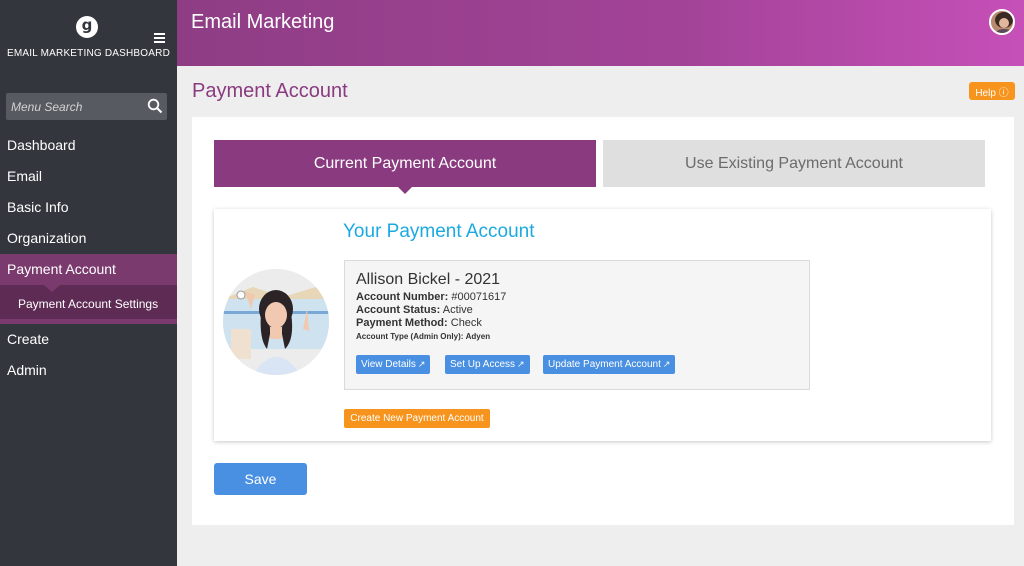  I want to click on account-status-row: Account Status: Active, so click(414, 310).